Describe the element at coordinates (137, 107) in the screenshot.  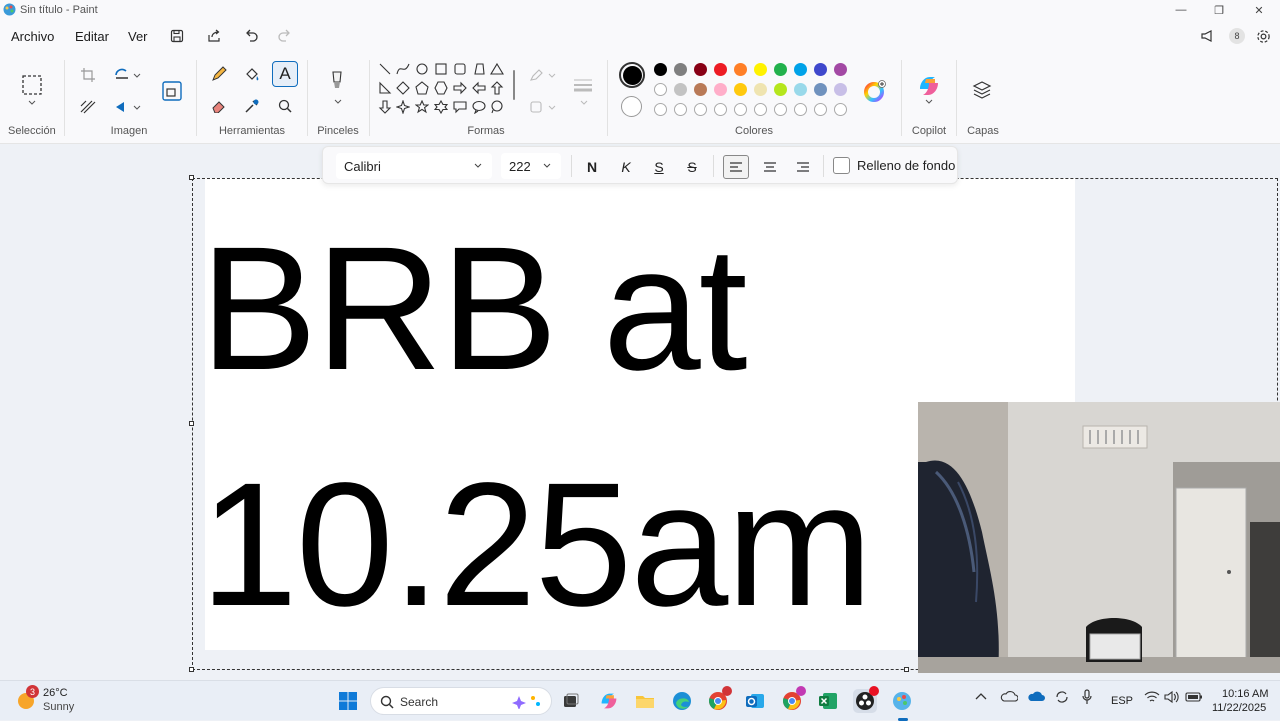
I see `flip-chevron-icon` at that location.